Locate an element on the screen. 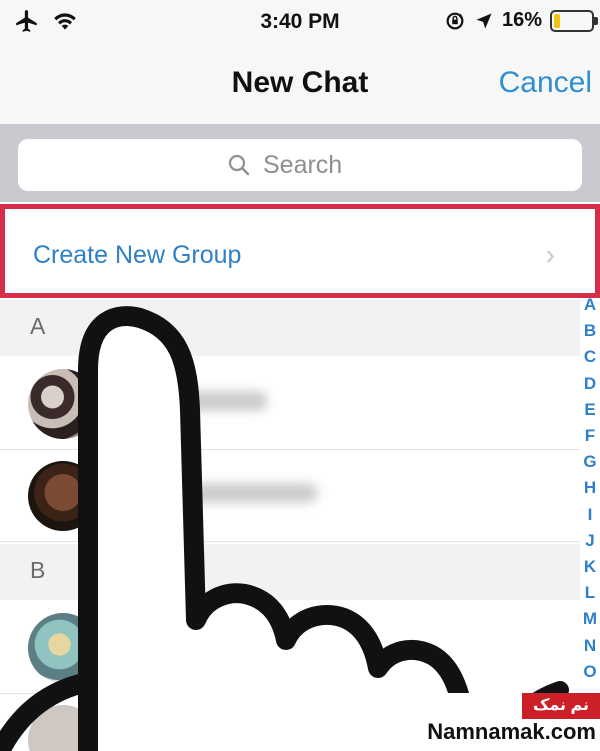 This screenshot has height=751, width=600. search-area is located at coordinates (300, 164).